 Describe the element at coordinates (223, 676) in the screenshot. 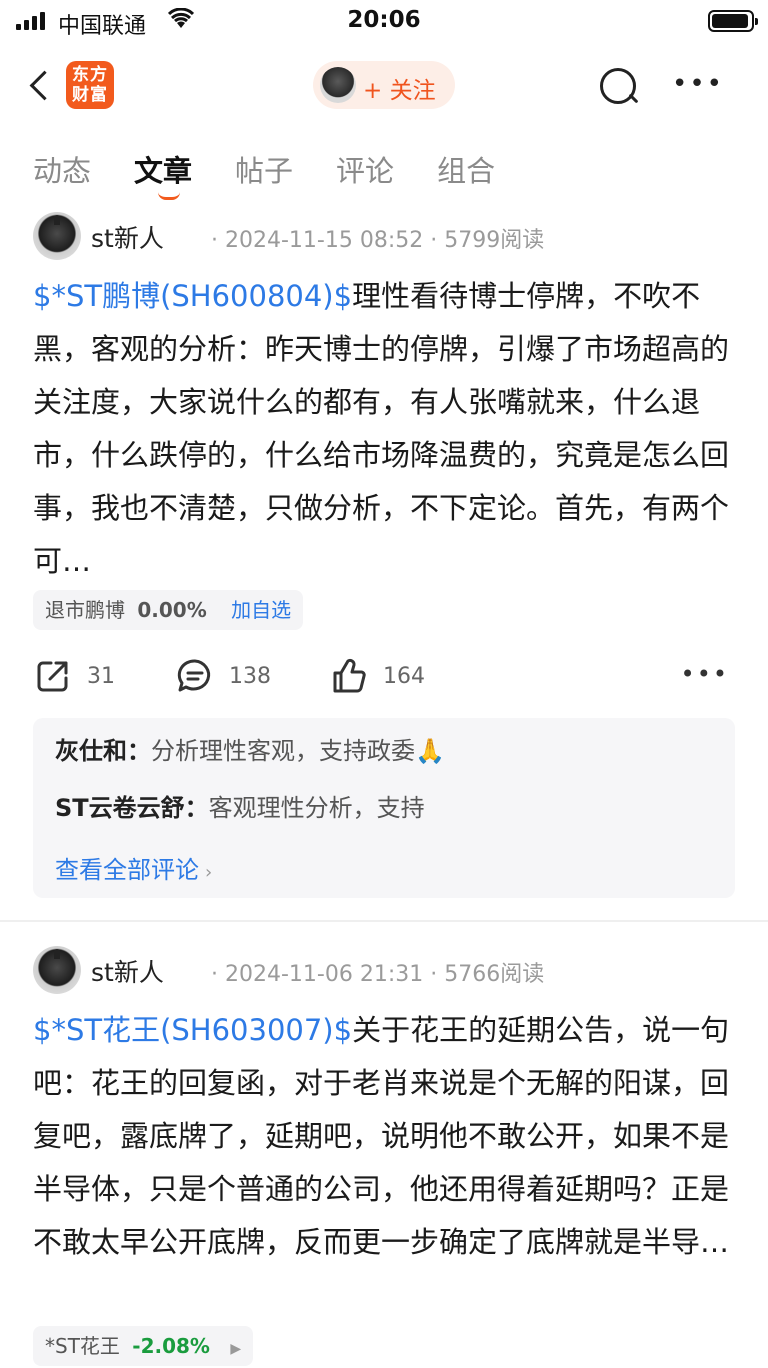

I see `comment-button: 138` at that location.